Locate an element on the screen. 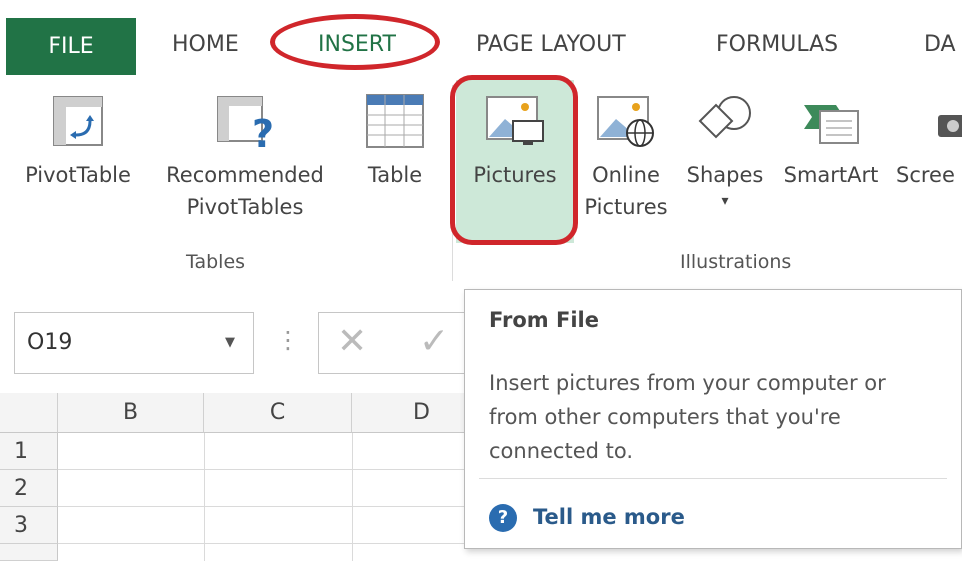 This screenshot has height=561, width=962. name-box: O19 ▼ is located at coordinates (134, 343).